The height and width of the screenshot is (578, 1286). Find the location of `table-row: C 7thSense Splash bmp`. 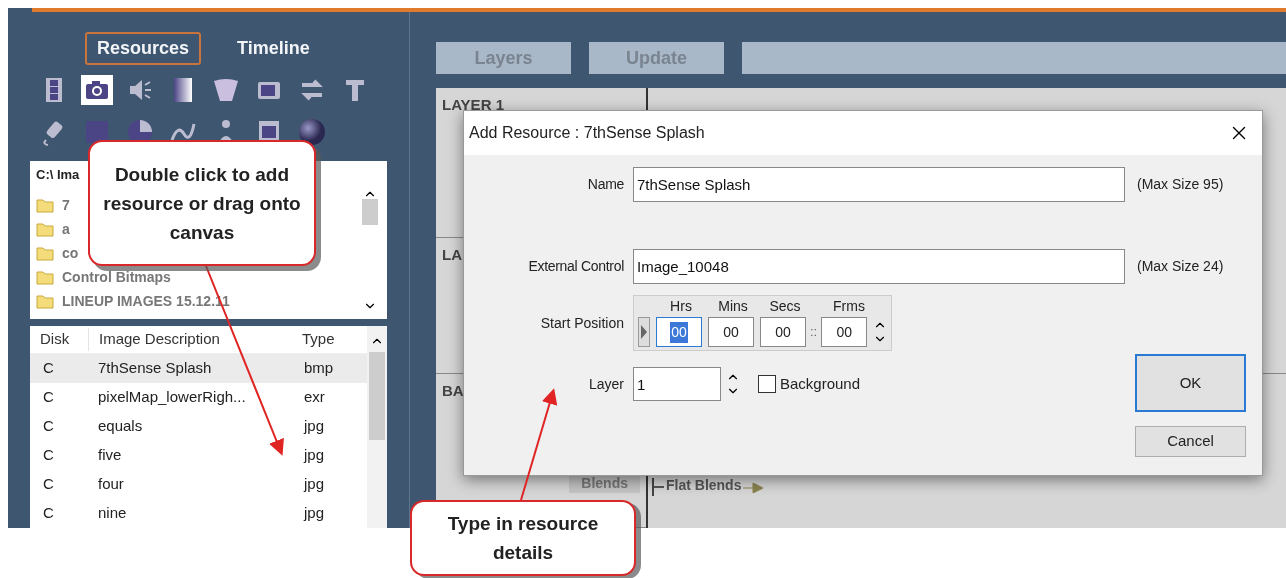

table-row: C 7thSense Splash bmp is located at coordinates (198, 368).